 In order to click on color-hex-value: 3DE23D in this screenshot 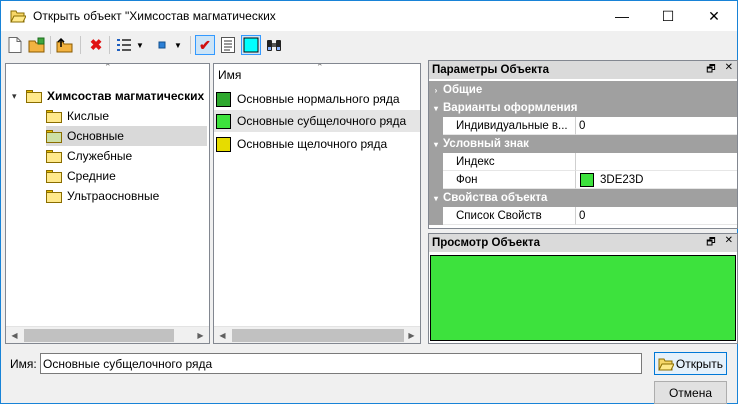, I will do `click(622, 179)`.